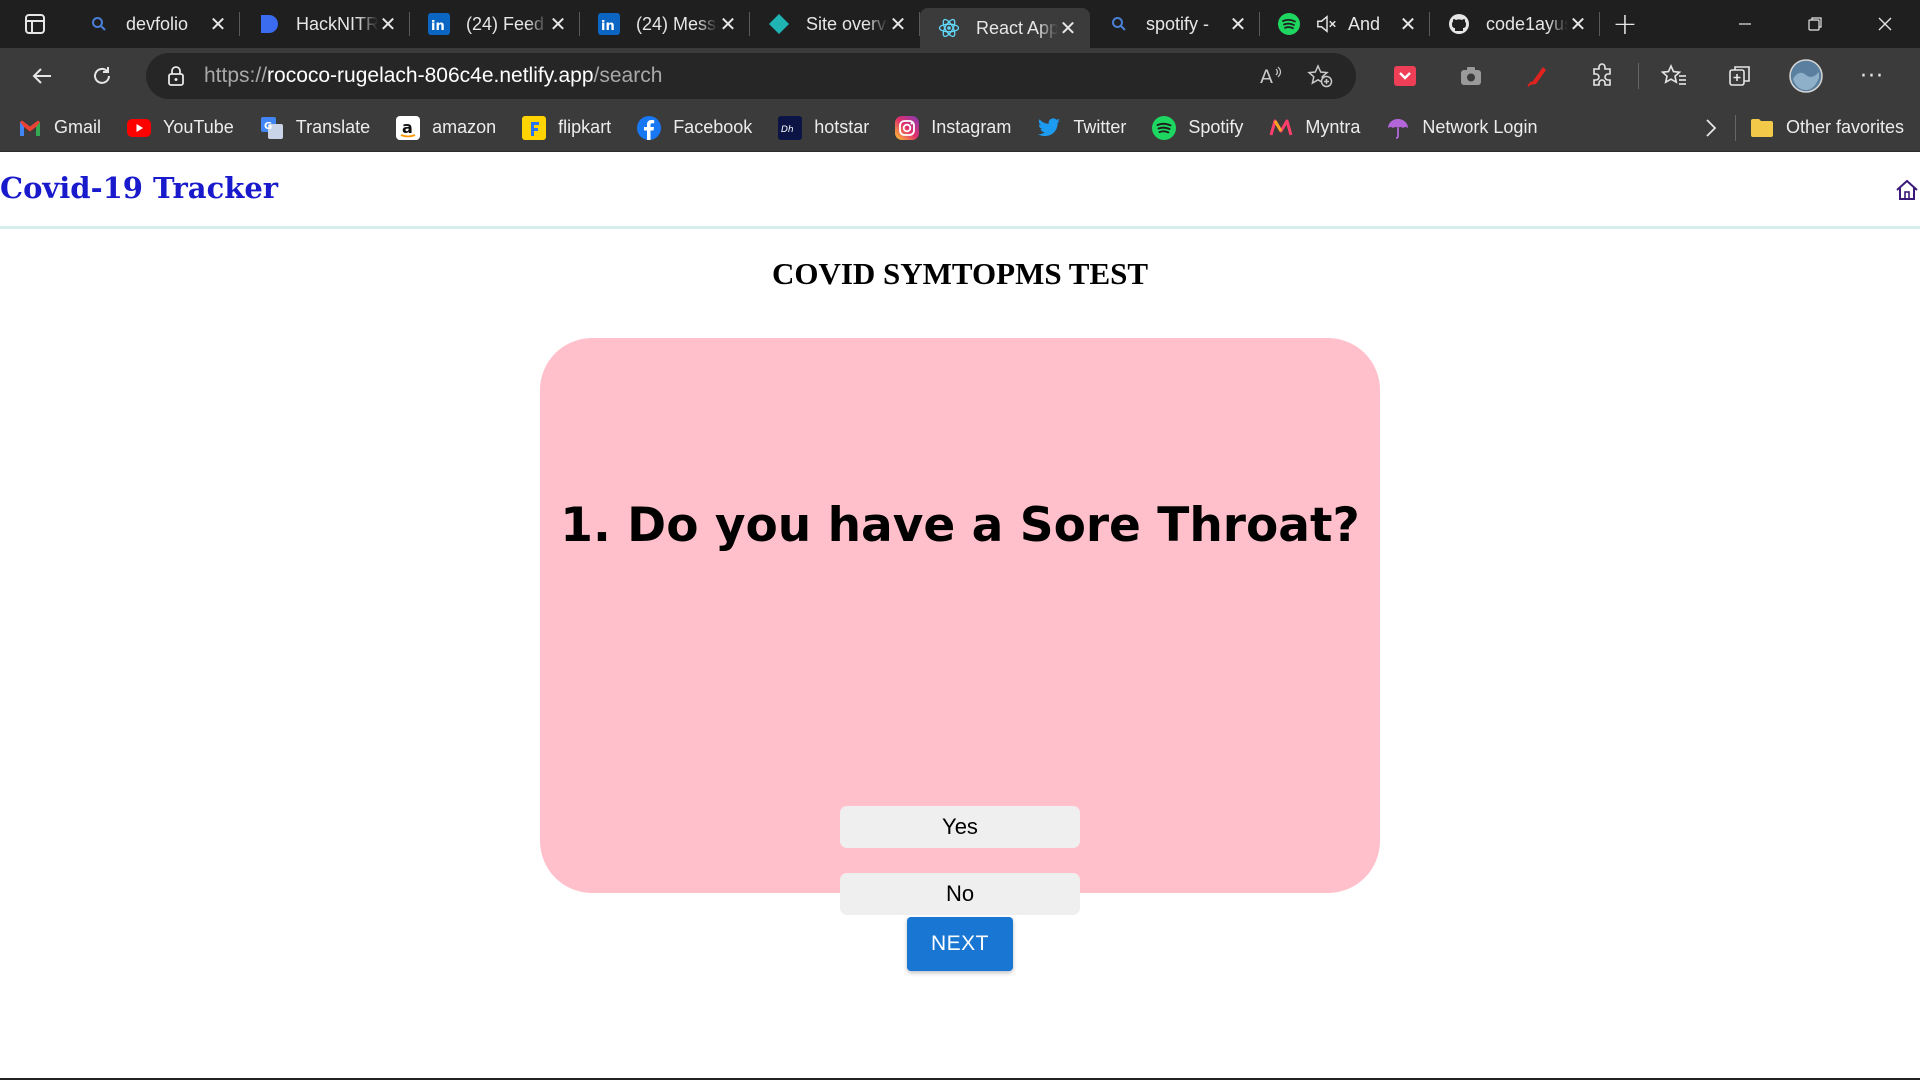  I want to click on camera-icon, so click(1471, 76).